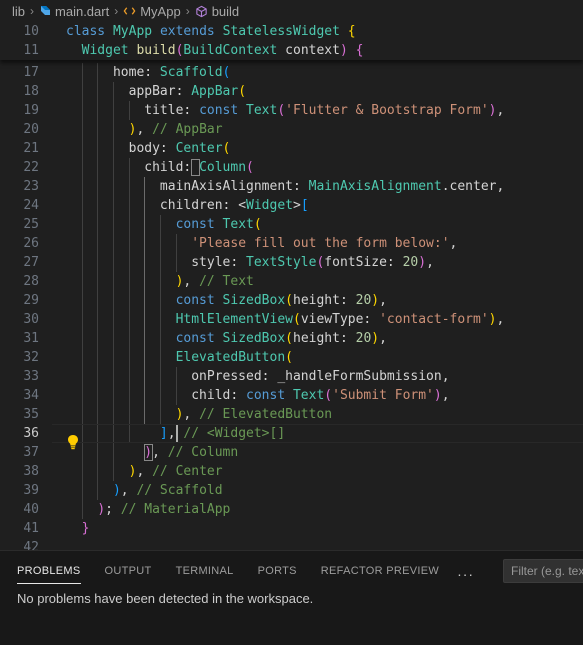 The width and height of the screenshot is (583, 645). I want to click on code-token: mainAxisAlignment:, so click(187, 186).